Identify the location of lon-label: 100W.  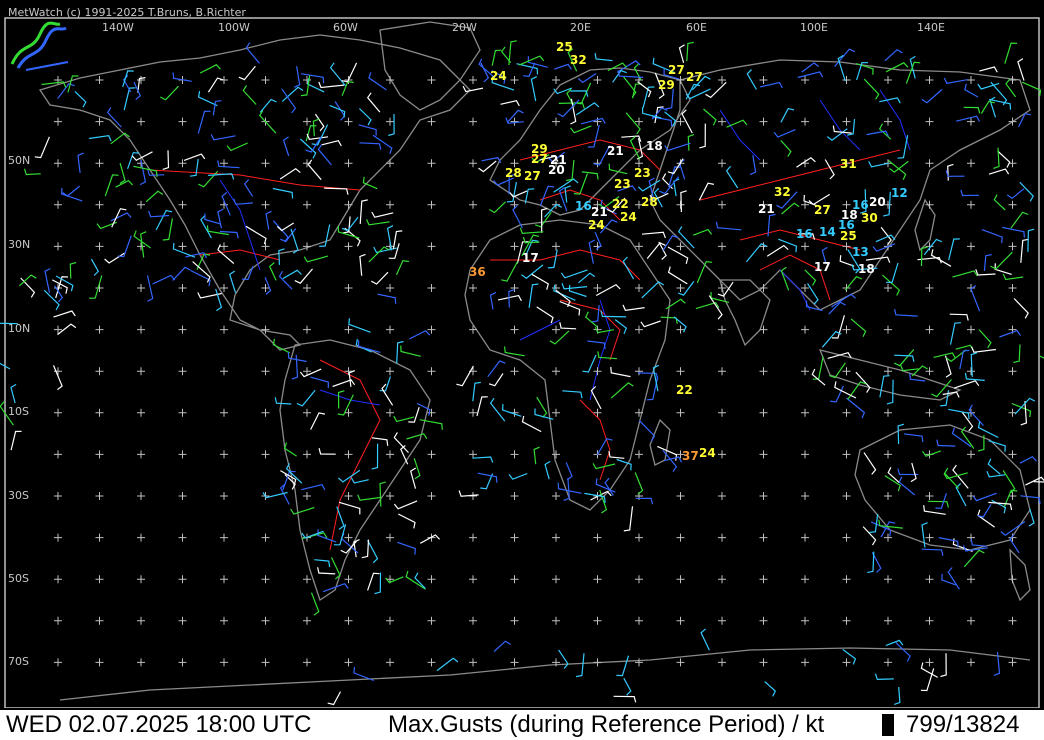
(234, 27).